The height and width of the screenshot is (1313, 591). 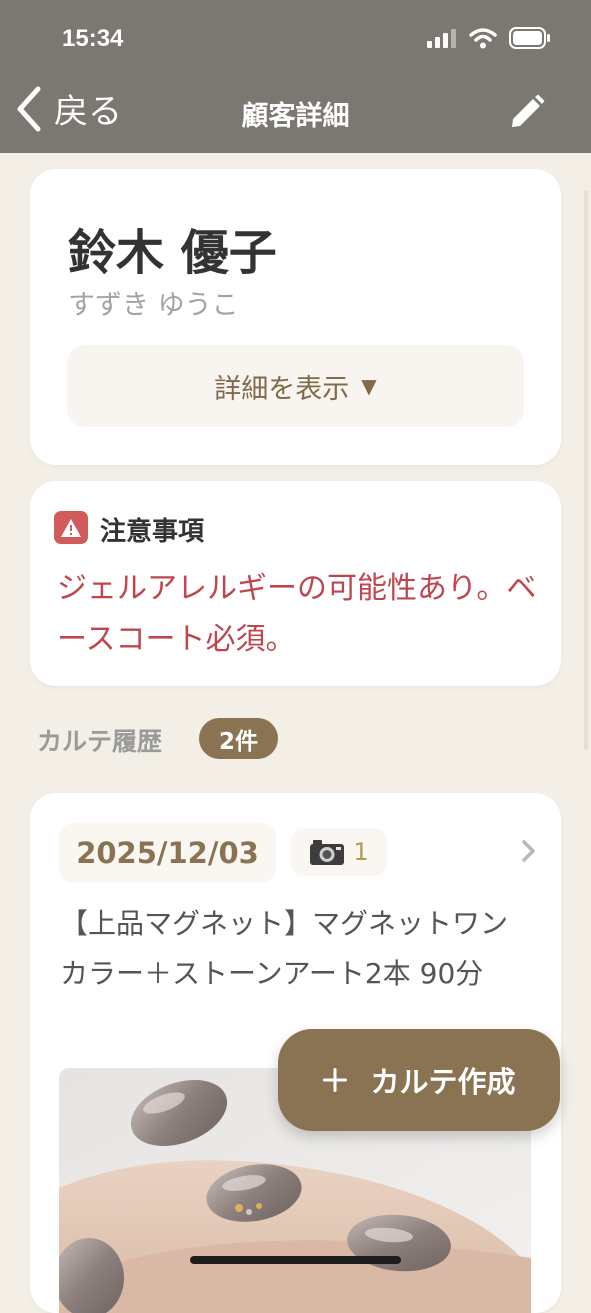 I want to click on show-details-label: 詳細を表示, so click(x=282, y=389).